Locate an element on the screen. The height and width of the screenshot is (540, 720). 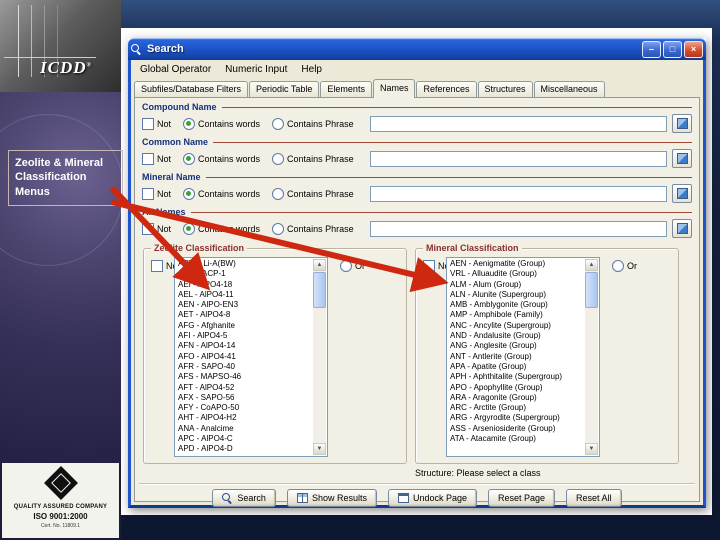
section-controls: Not Contains words Contains Phrase is located at coordinates (417, 193).